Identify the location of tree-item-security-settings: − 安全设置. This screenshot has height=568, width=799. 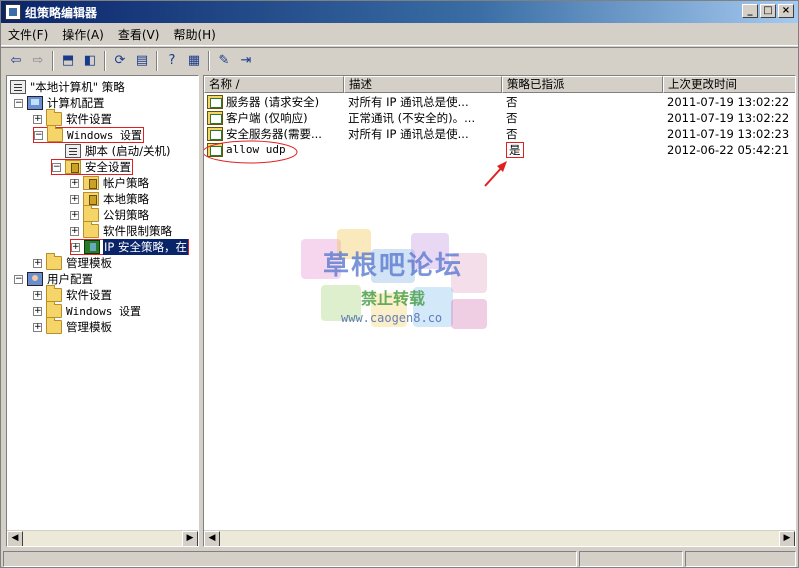
(92, 167).